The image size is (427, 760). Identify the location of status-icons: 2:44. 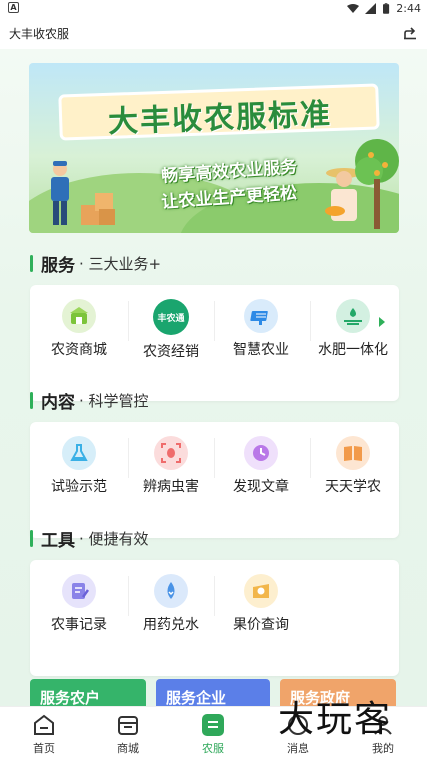
(384, 8).